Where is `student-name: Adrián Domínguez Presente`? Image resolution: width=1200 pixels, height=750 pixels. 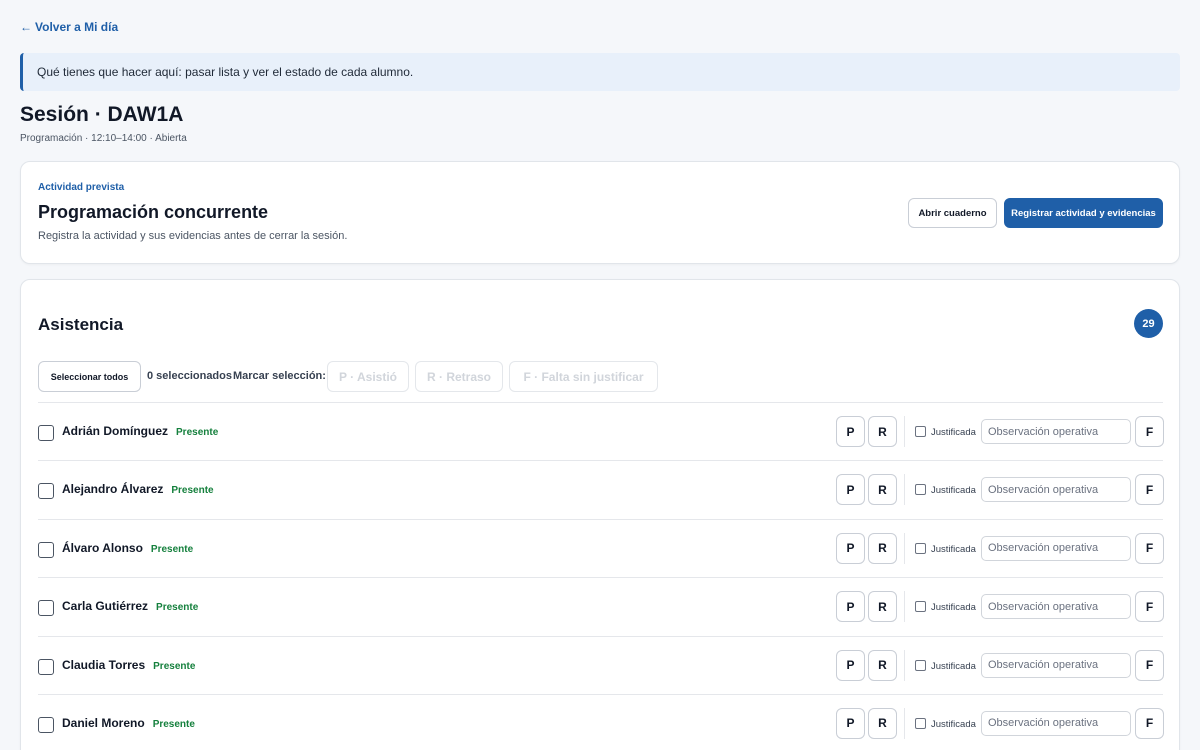 student-name: Adrián Domínguez Presente is located at coordinates (140, 431).